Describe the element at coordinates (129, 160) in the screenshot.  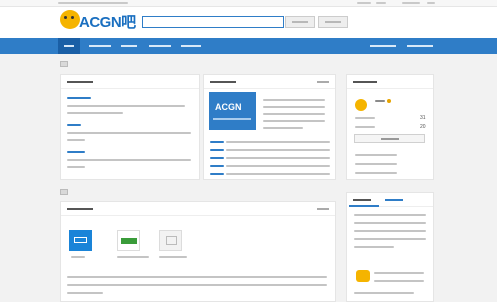
I see `left-item-3-body` at that location.